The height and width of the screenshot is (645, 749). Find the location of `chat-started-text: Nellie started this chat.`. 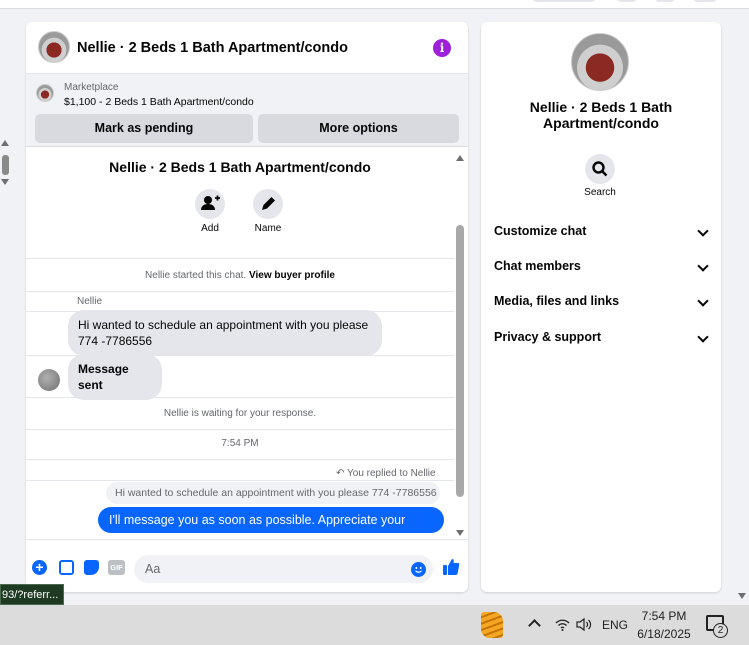

chat-started-text: Nellie started this chat. is located at coordinates (196, 275).